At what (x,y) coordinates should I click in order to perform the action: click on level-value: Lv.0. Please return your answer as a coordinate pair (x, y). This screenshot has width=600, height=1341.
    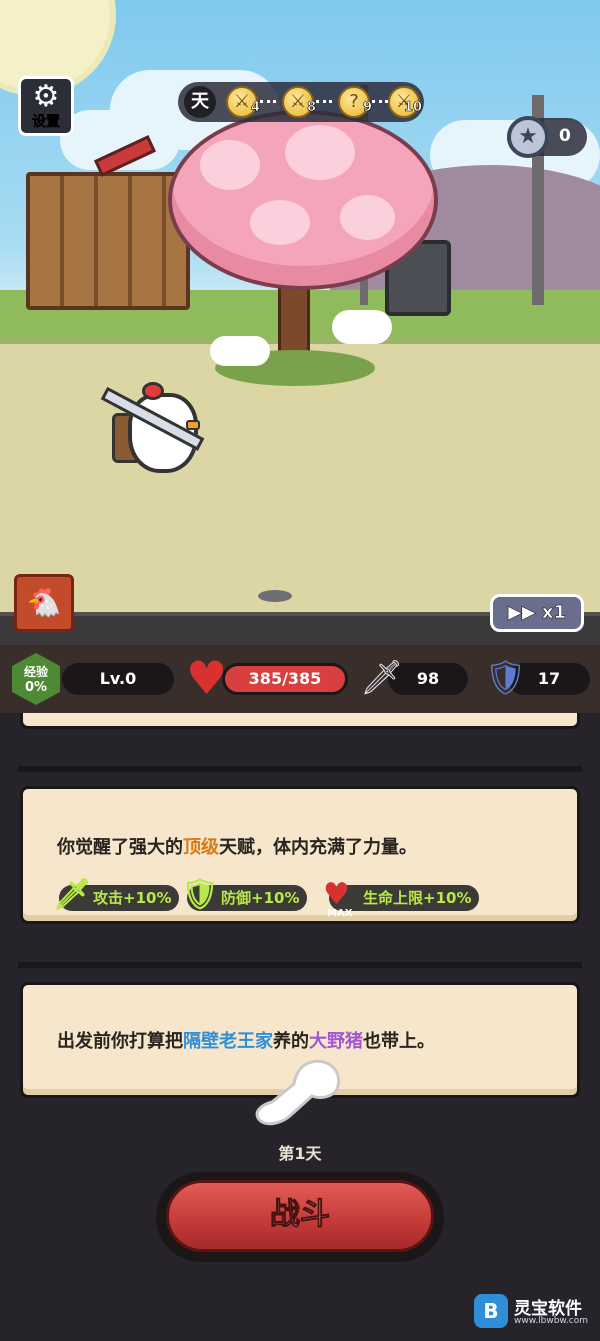
    Looking at the image, I should click on (118, 678).